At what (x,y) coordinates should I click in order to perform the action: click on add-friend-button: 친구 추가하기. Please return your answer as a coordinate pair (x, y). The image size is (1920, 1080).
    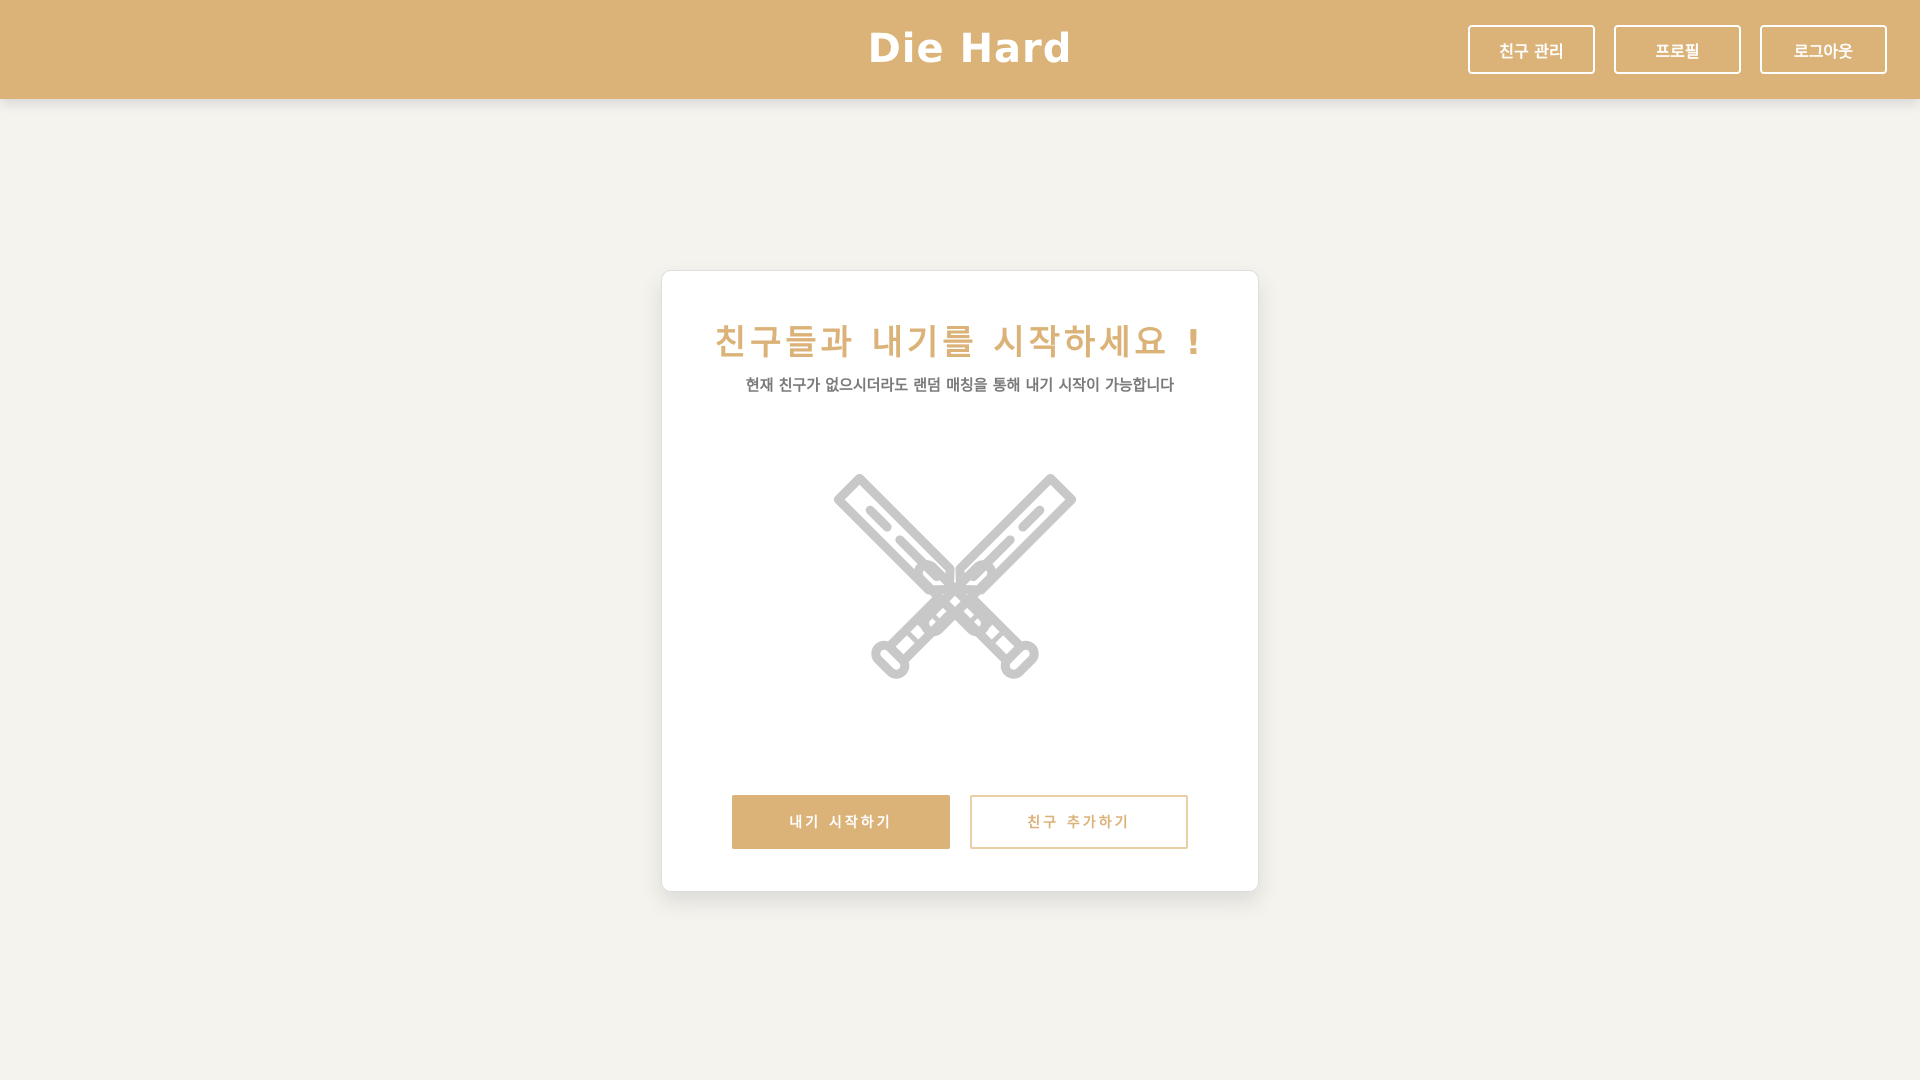
    Looking at the image, I should click on (1079, 822).